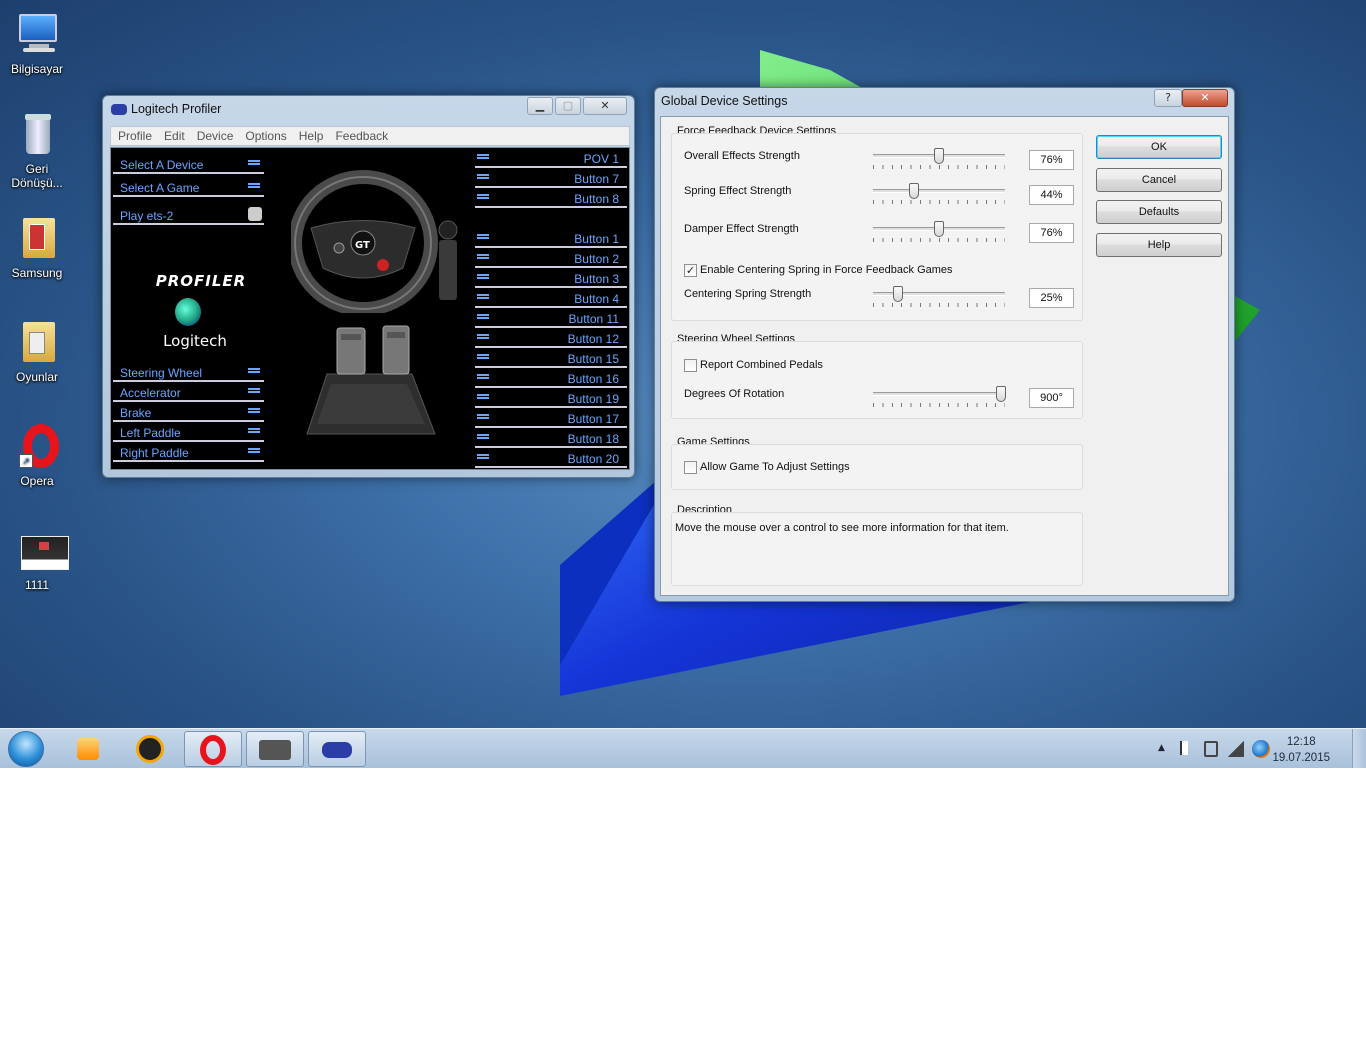 This screenshot has width=1366, height=1060. What do you see at coordinates (596, 239) in the screenshot?
I see `item-label: Button 1` at bounding box center [596, 239].